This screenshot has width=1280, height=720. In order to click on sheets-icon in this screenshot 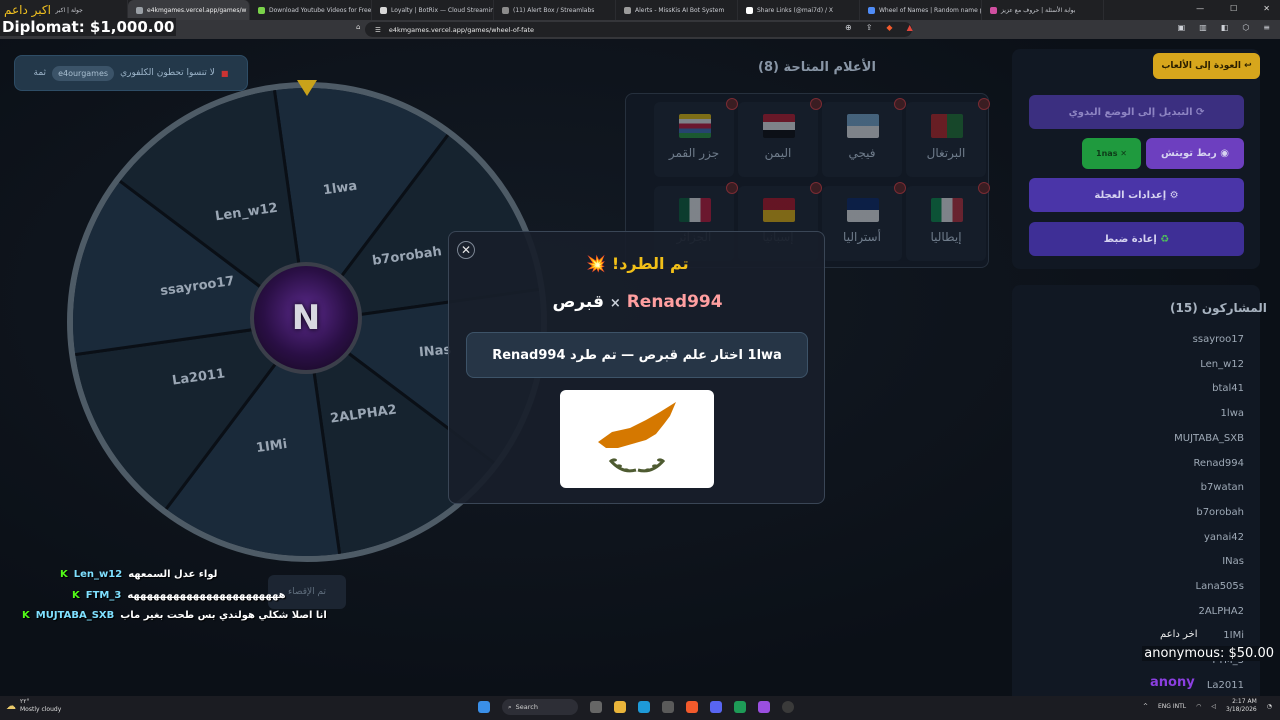, I will do `click(740, 707)`.